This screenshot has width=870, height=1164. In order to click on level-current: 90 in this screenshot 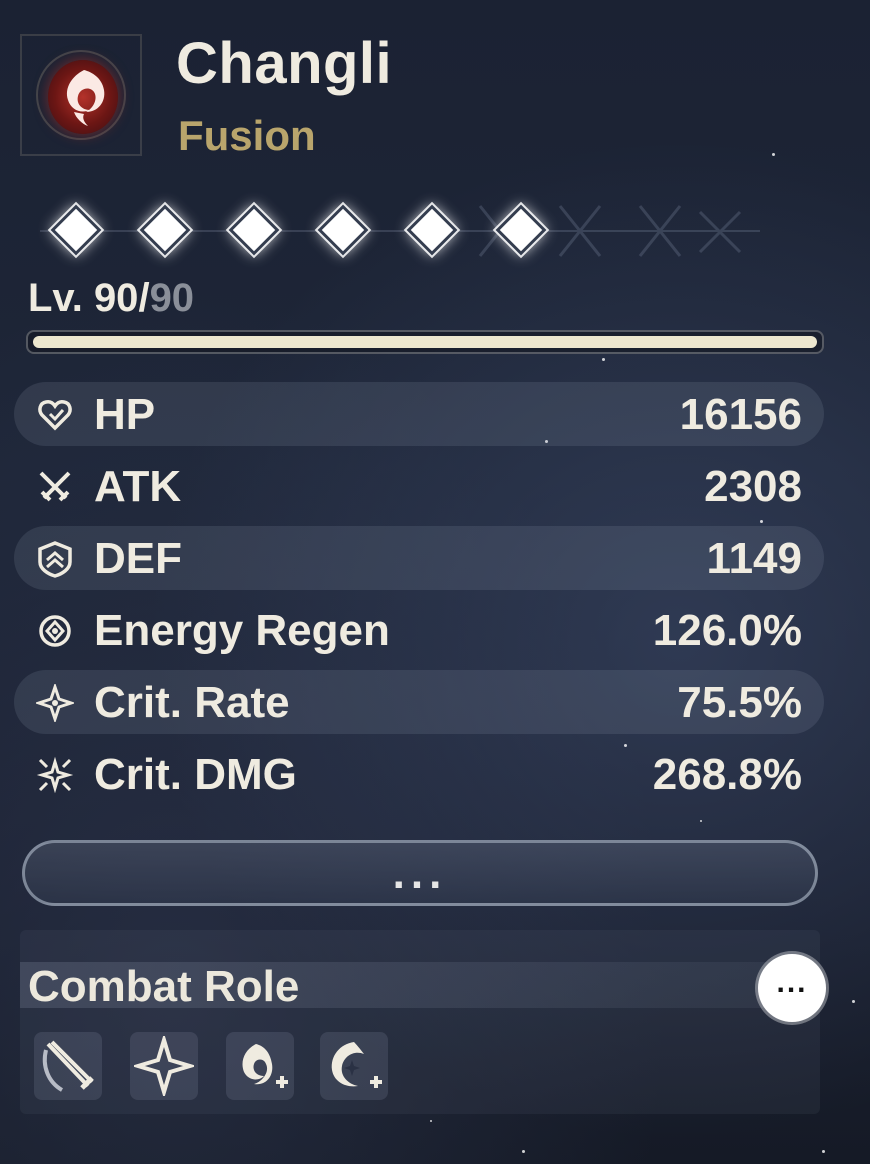, I will do `click(116, 298)`.